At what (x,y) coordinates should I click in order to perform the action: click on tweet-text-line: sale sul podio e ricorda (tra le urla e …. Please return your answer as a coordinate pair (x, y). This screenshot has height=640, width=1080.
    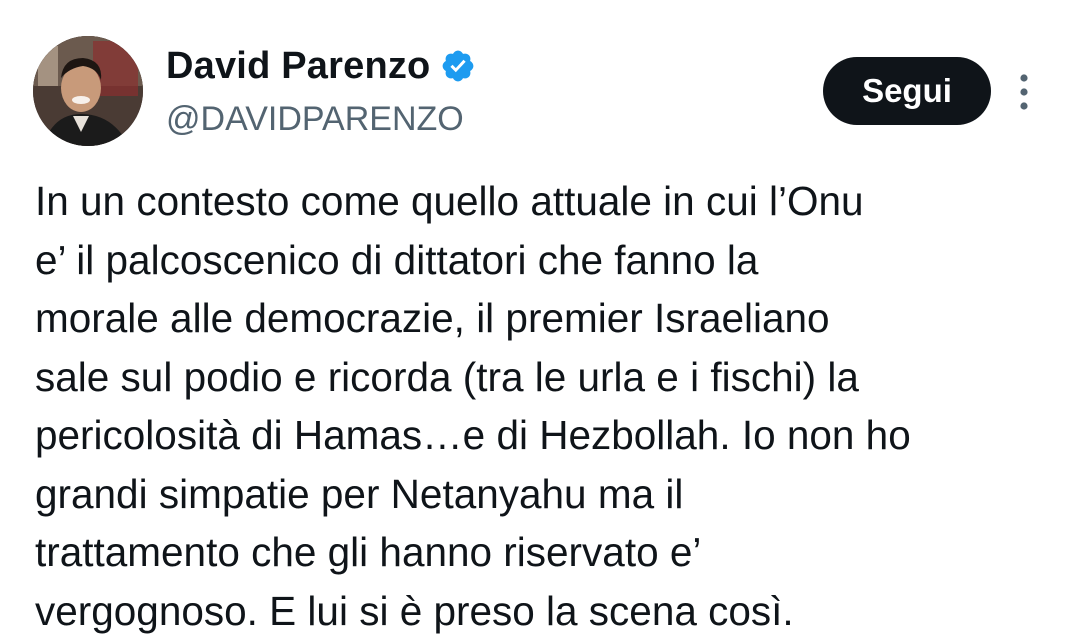
    Looking at the image, I should click on (545, 377).